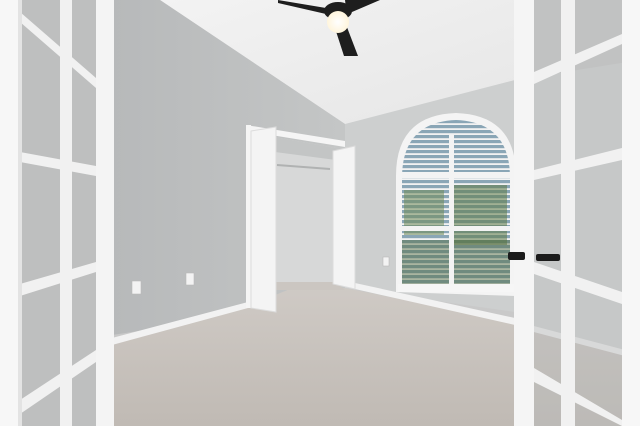  I want to click on arched-window, so click(456, 204).